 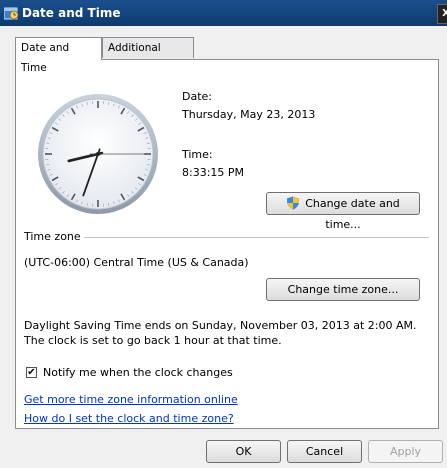 What do you see at coordinates (71, 13) in the screenshot?
I see `window-title: Date and Time` at bounding box center [71, 13].